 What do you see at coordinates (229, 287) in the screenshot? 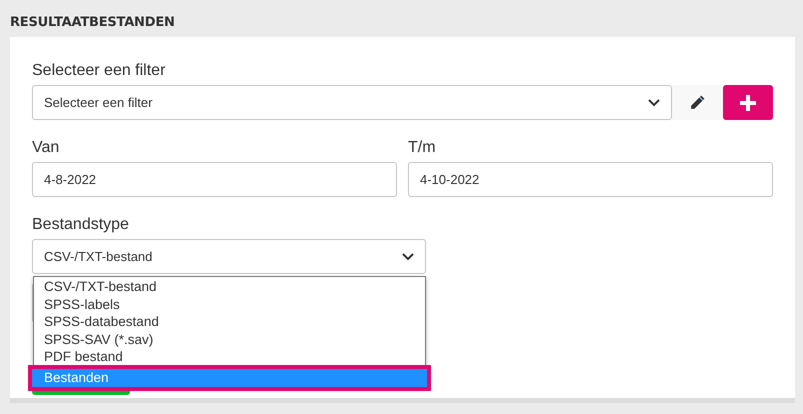
I see `dropdown-option: CSV-/TXT-bestand` at bounding box center [229, 287].